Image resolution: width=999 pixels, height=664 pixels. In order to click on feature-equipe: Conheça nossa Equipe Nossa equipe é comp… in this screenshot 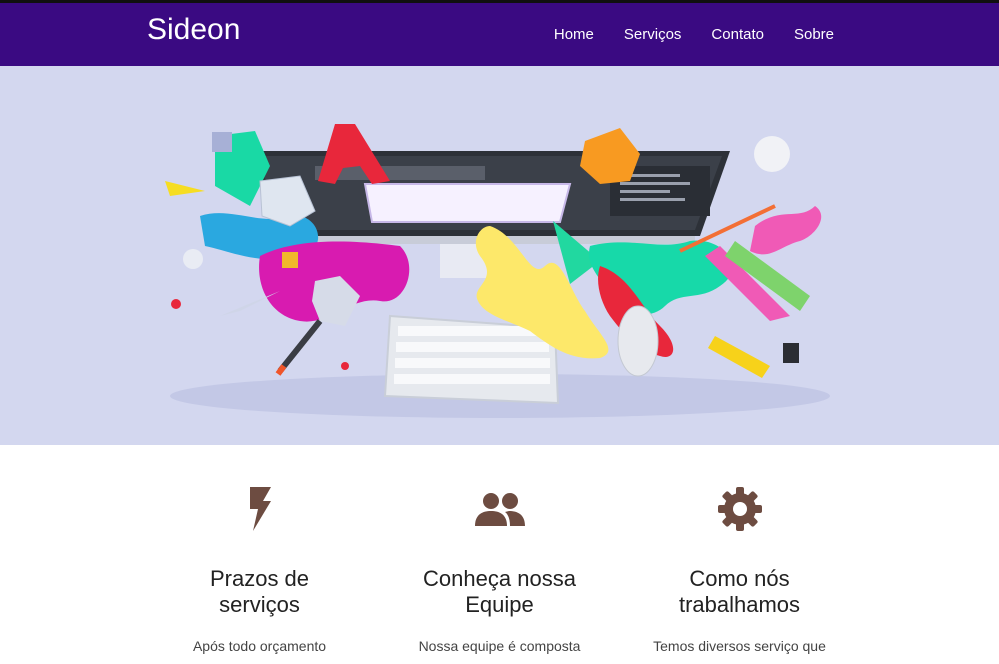, I will do `click(500, 570)`.